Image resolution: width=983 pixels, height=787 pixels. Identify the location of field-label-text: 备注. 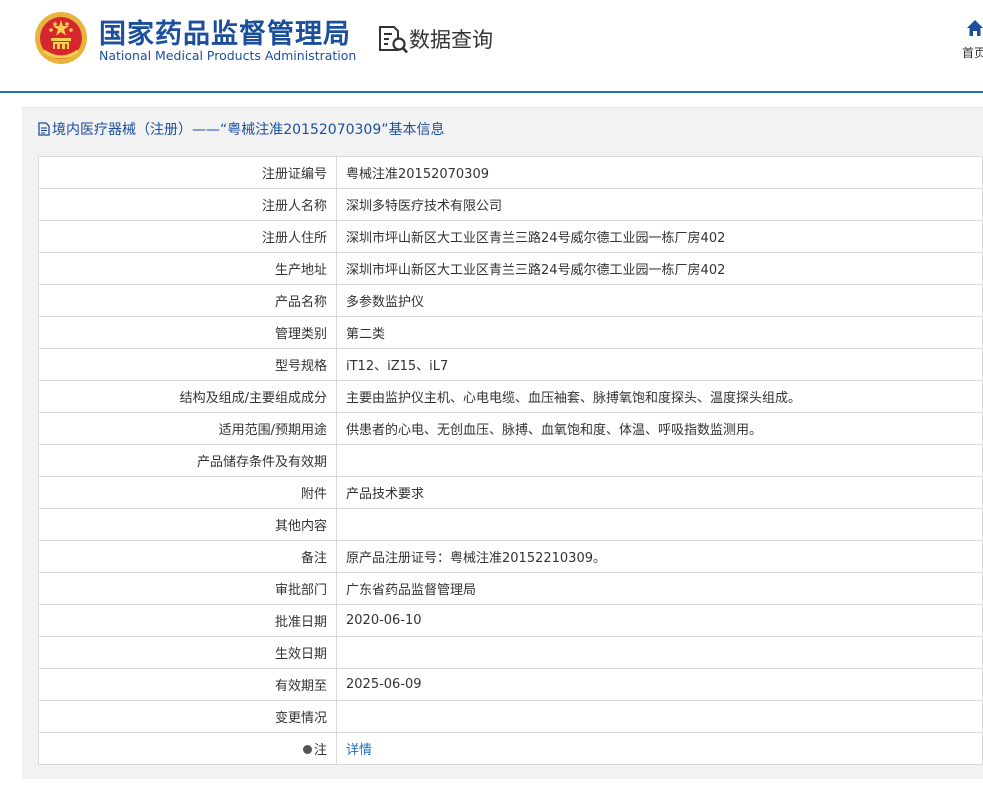
(313, 558).